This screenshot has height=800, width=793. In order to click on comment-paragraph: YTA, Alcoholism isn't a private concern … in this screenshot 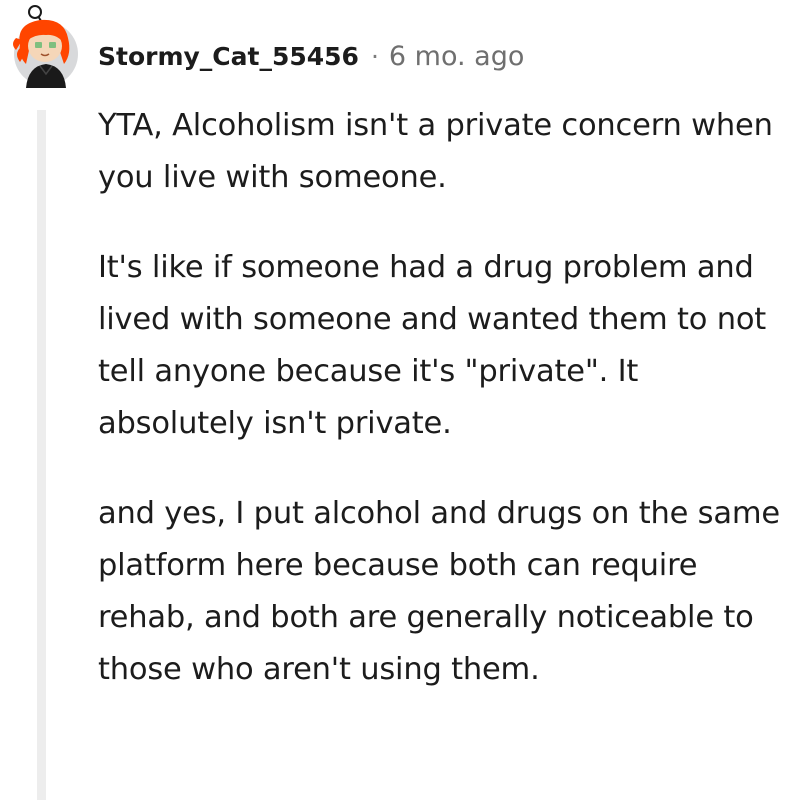, I will do `click(435, 151)`.